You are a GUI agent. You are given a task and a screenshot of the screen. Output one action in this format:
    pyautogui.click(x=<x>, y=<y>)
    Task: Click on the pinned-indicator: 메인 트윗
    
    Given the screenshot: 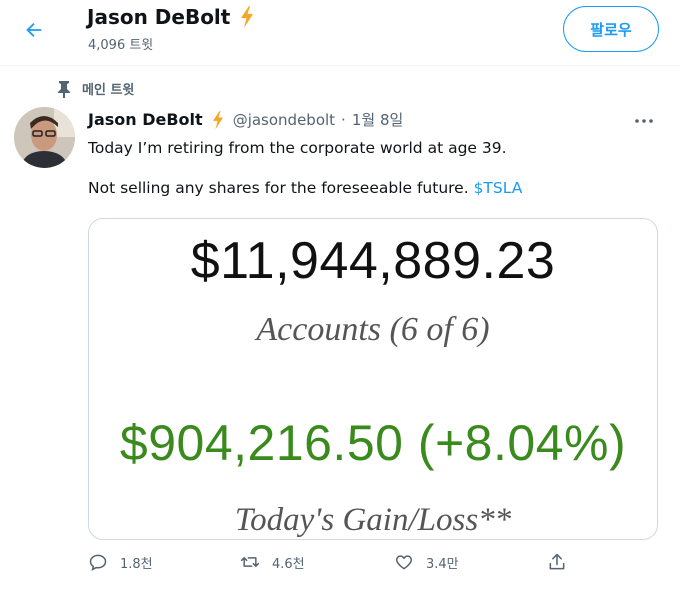 What is the action you would take?
    pyautogui.click(x=95, y=88)
    